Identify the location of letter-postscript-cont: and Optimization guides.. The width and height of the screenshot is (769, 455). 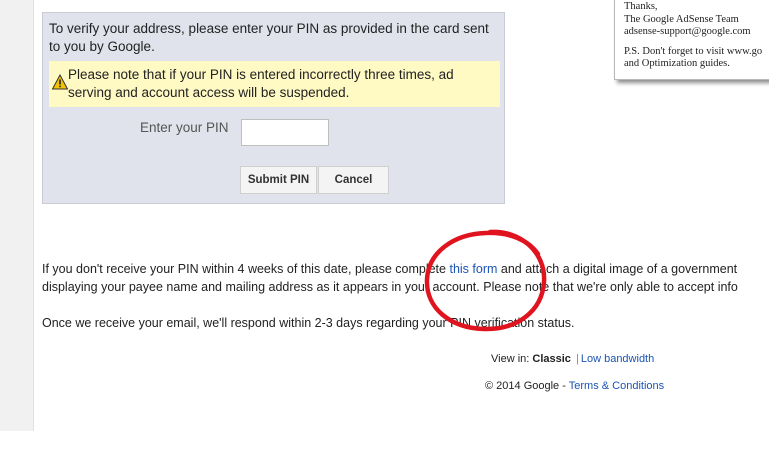
(677, 63).